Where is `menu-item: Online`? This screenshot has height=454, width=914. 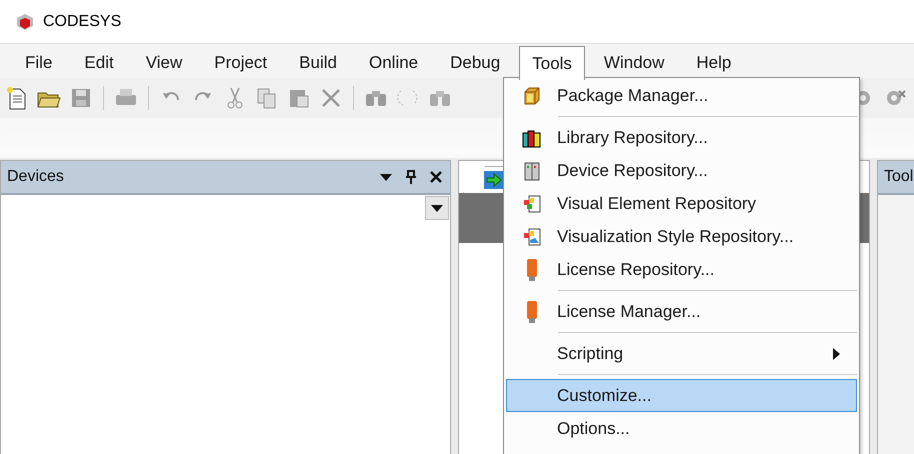
menu-item: Online is located at coordinates (394, 62).